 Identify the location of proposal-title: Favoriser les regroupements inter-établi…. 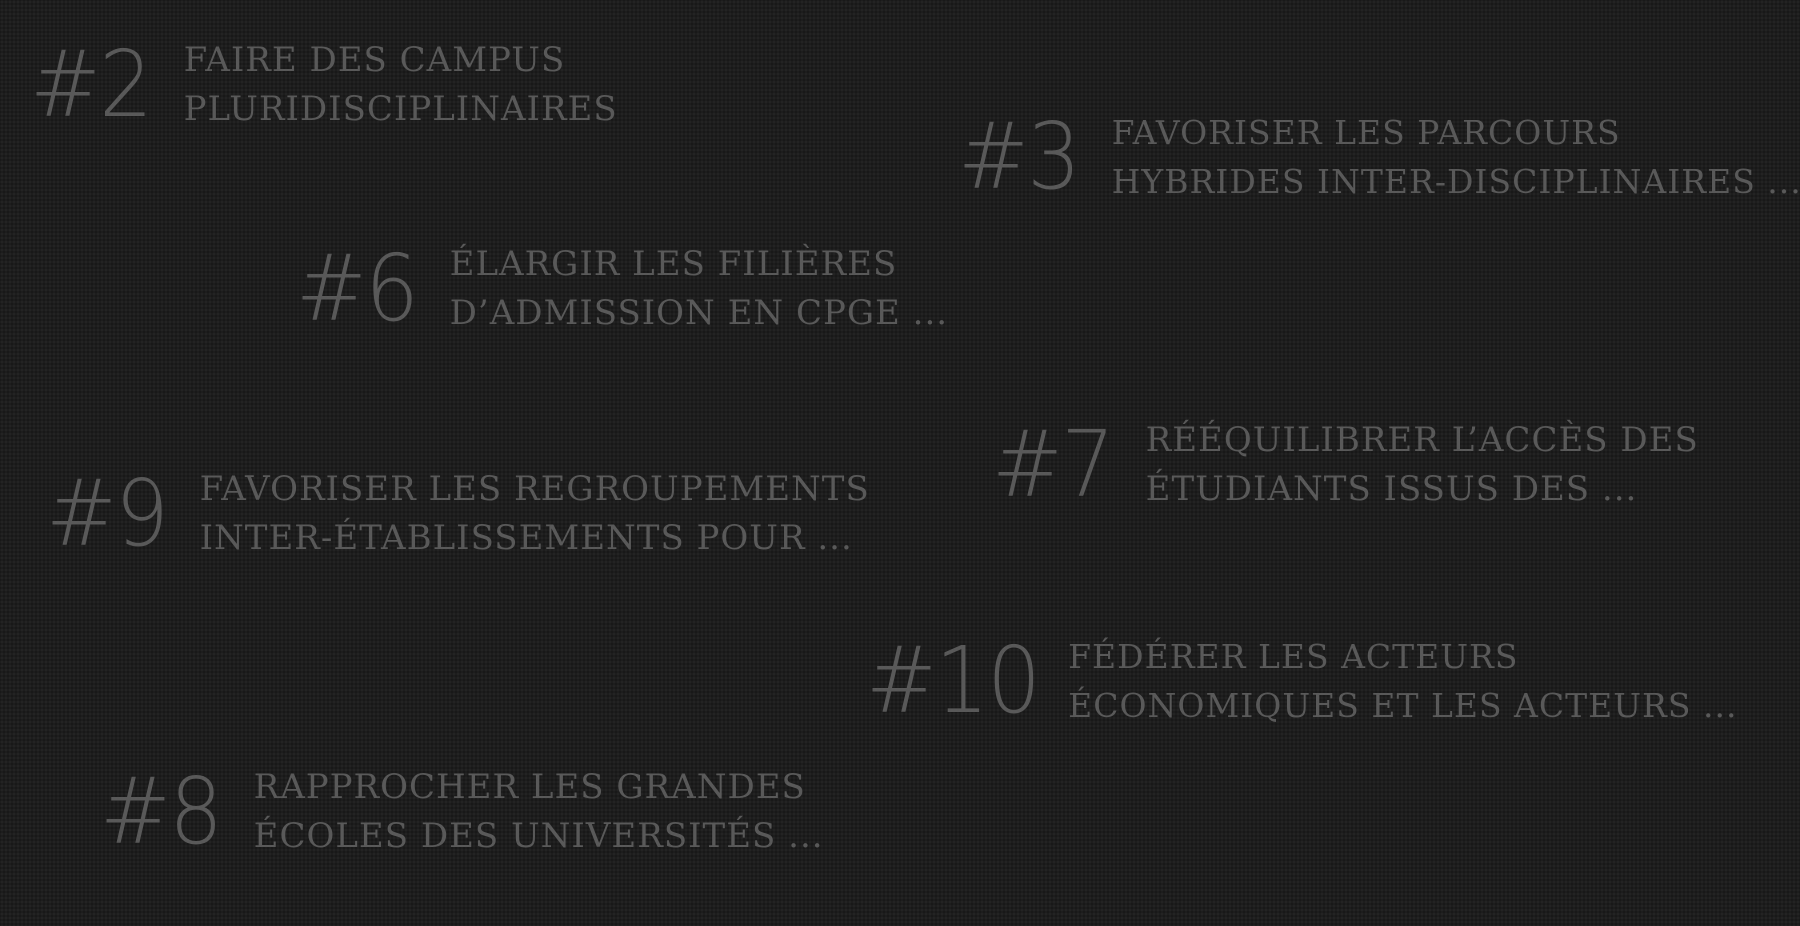
(535, 514).